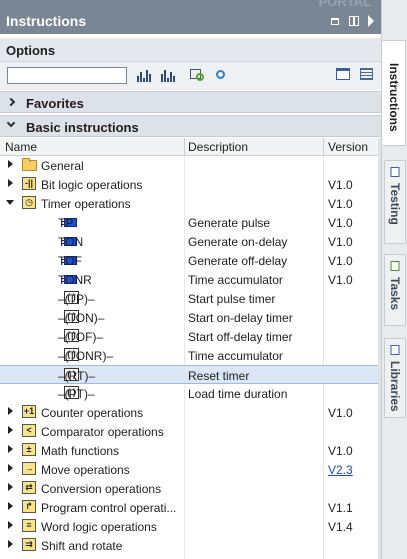 The width and height of the screenshot is (407, 559). I want to click on row-name: TP, so click(66, 223).